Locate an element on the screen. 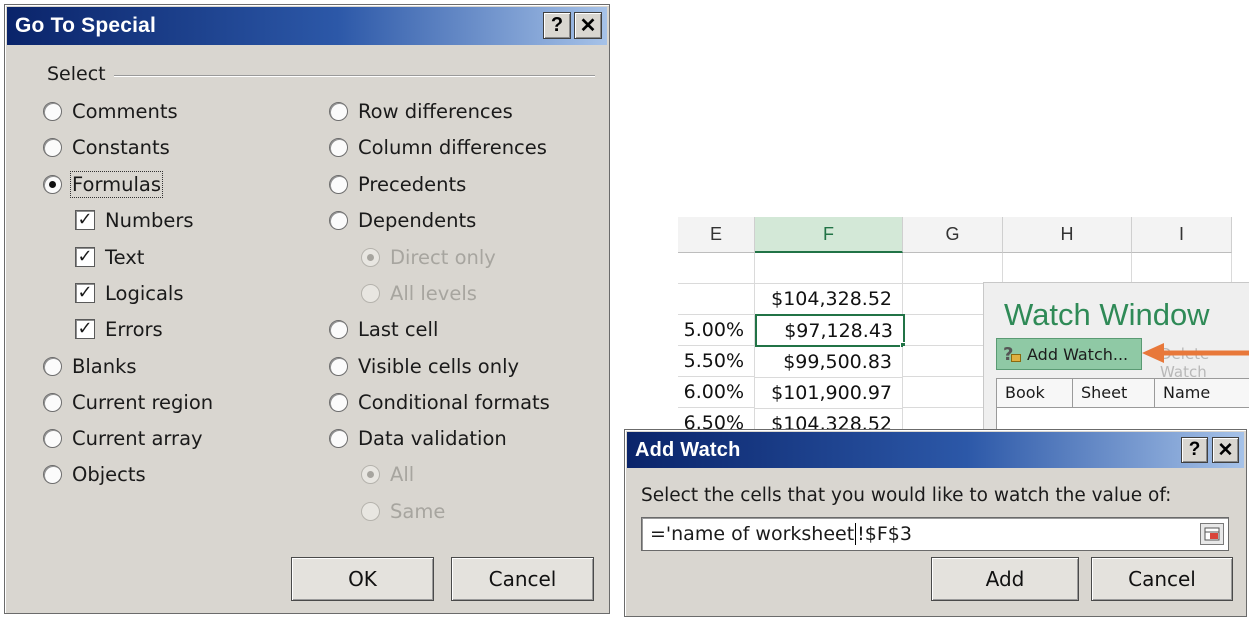  option-label: Text is located at coordinates (125, 257).